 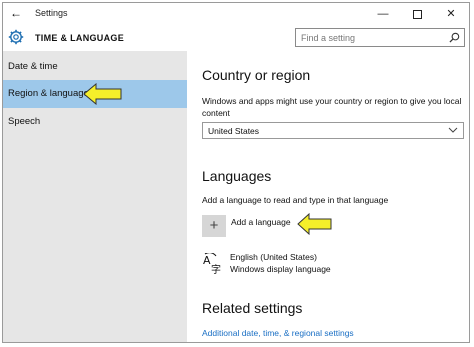 I want to click on search-box, so click(x=380, y=37).